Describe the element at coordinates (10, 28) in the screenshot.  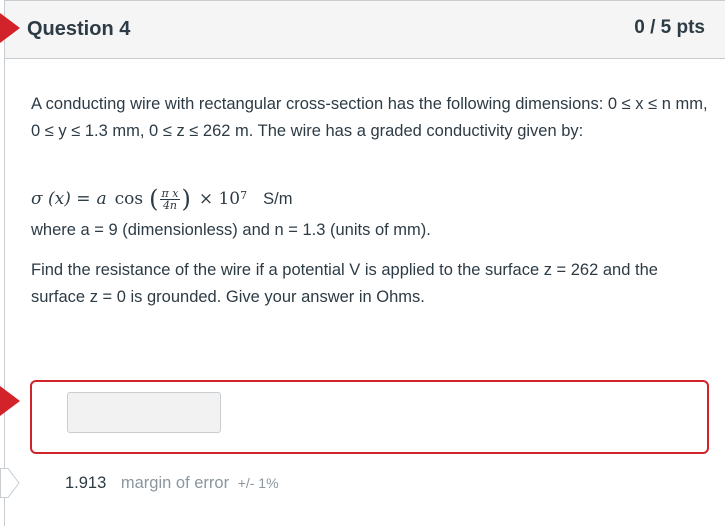
I see `incorrect-flag-icon` at that location.